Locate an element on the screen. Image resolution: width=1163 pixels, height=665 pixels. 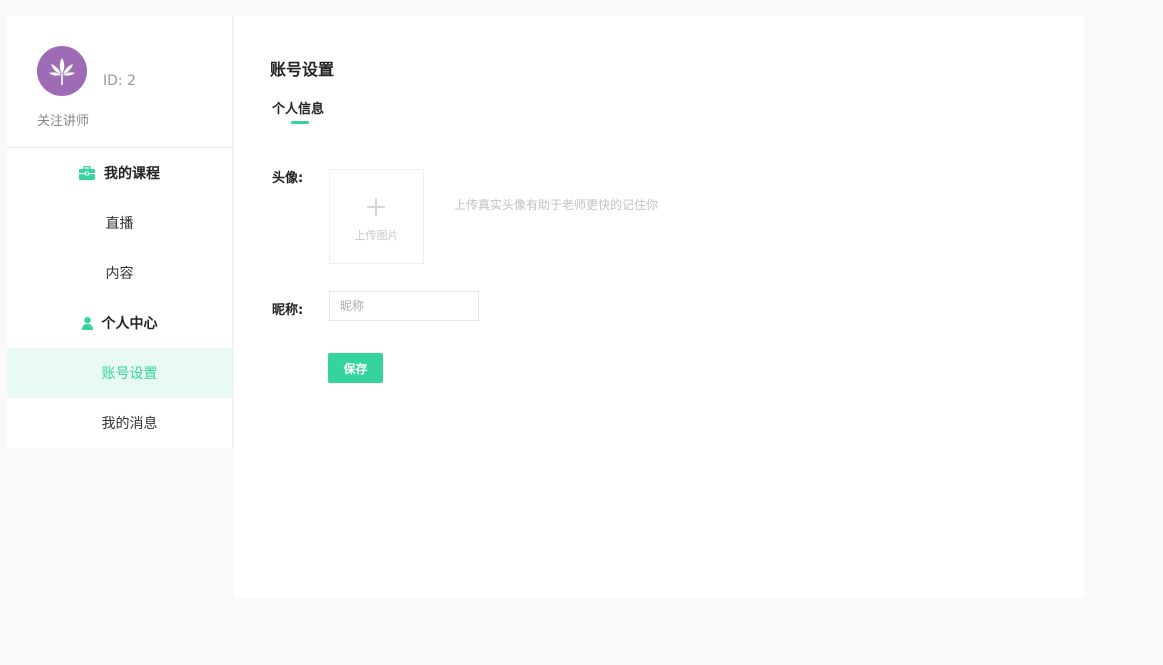
user-id: ID: 2 is located at coordinates (119, 81).